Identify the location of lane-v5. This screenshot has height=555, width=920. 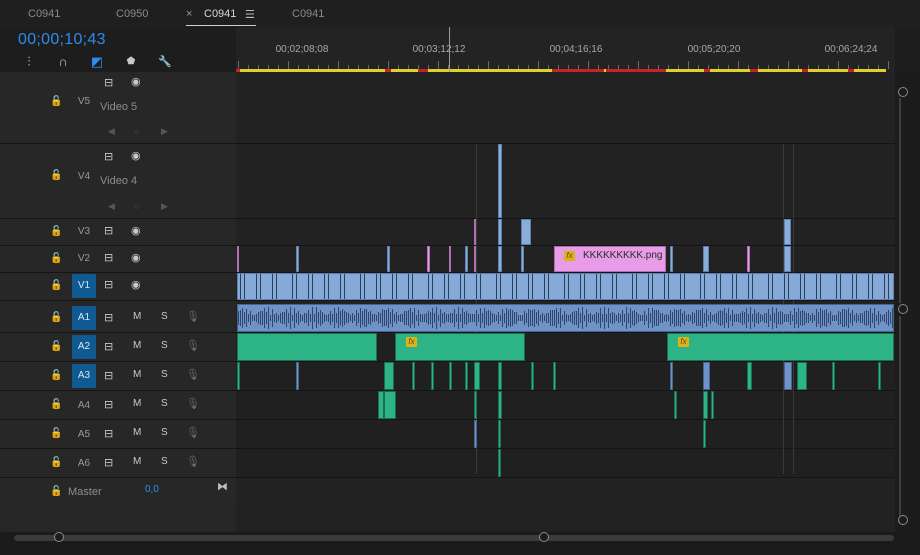
(565, 108).